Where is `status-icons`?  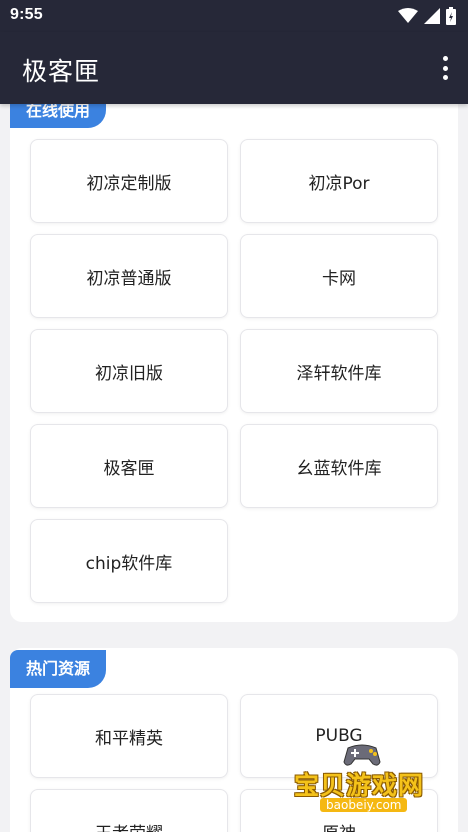
status-icons is located at coordinates (427, 16).